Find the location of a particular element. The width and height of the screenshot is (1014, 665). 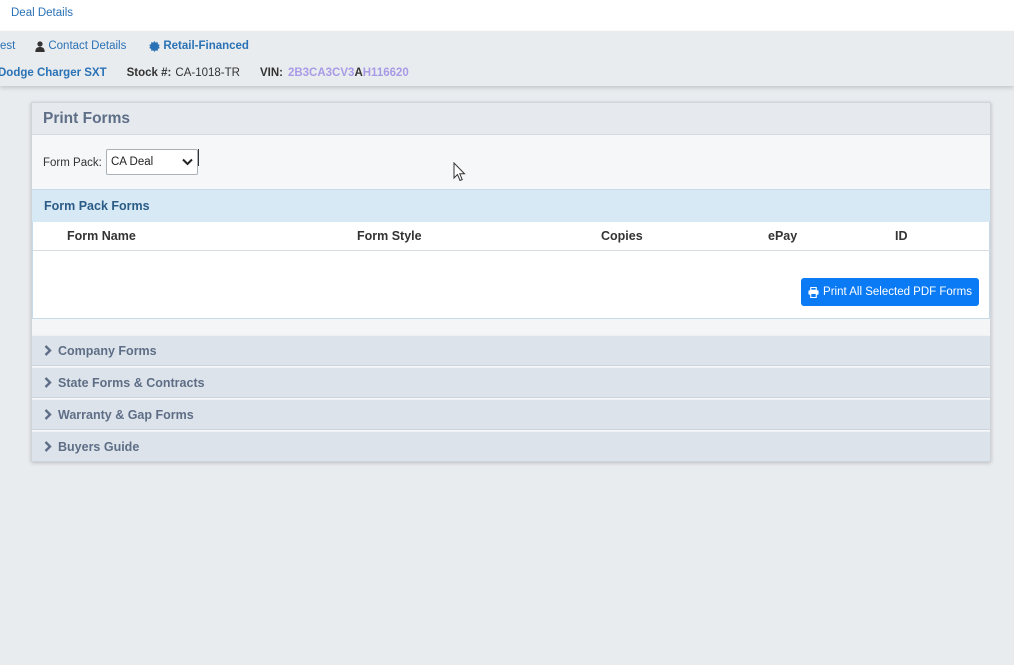

deal-type-badge: Retail-Financed is located at coordinates (199, 46).